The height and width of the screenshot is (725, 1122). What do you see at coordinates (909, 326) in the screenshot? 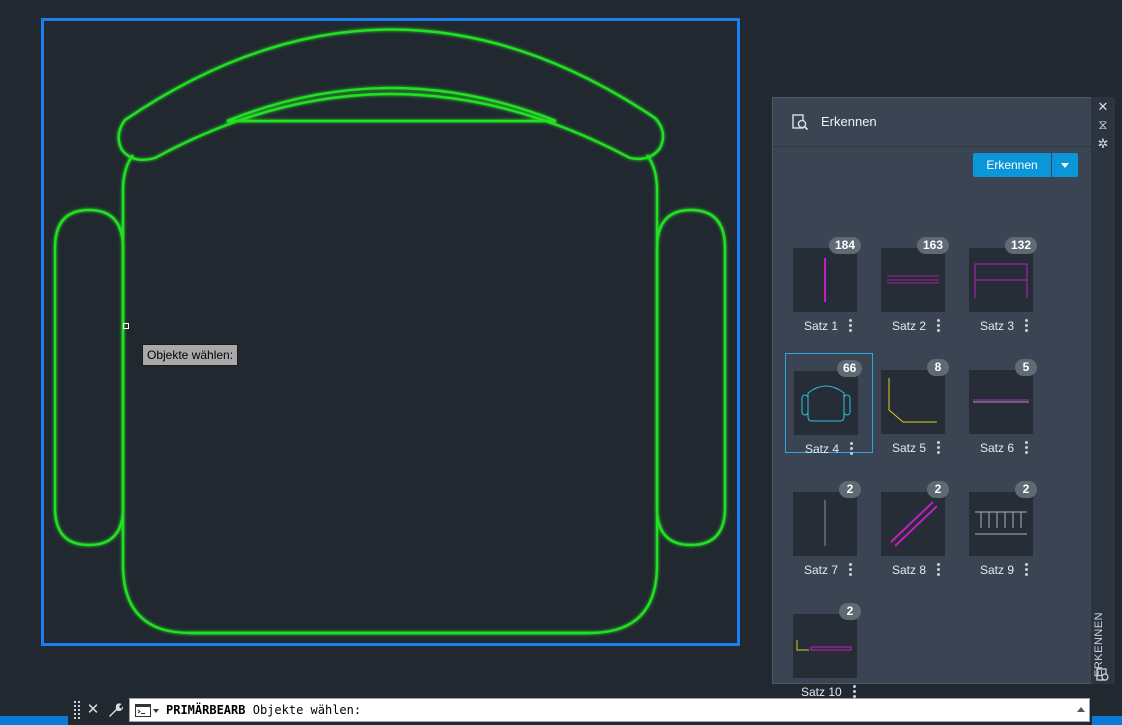
I see `set-label: Satz 2` at bounding box center [909, 326].